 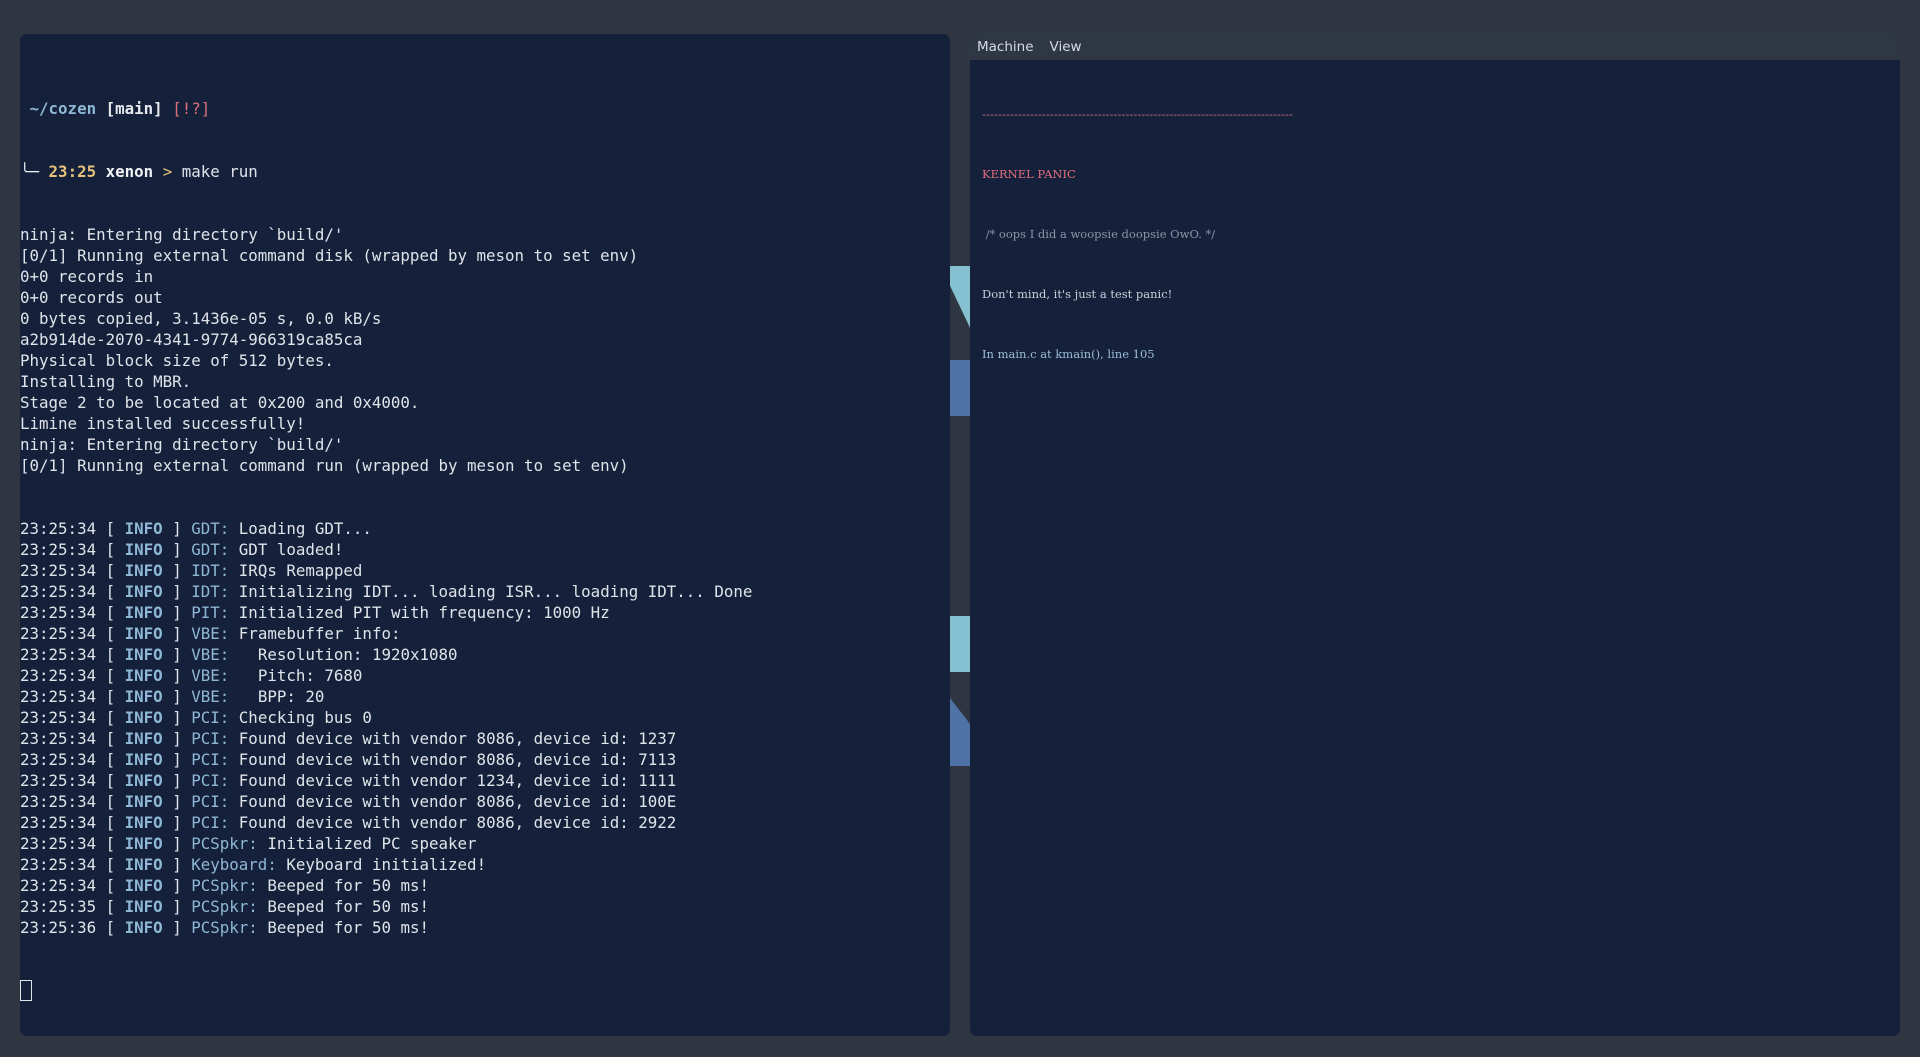 What do you see at coordinates (424, 612) in the screenshot?
I see `log-message: Initialized PIT with frequency: 1000 Hz` at bounding box center [424, 612].